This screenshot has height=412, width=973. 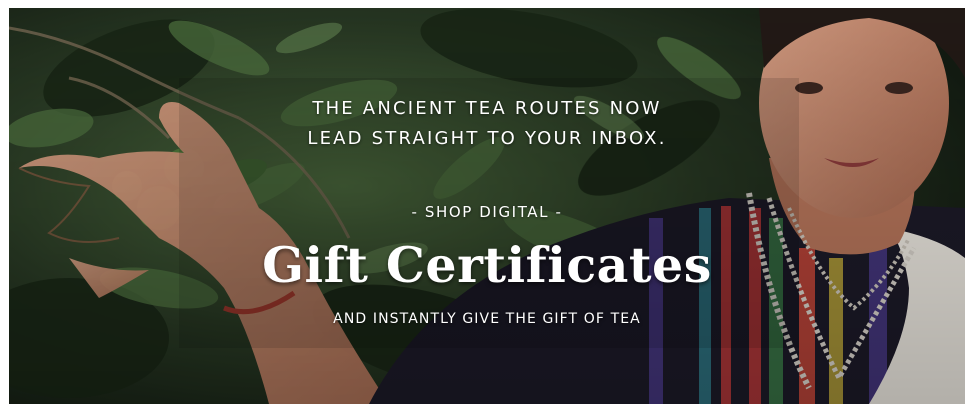 I want to click on shop-digital-label: - SHOP DIGITAL -, so click(x=487, y=212).